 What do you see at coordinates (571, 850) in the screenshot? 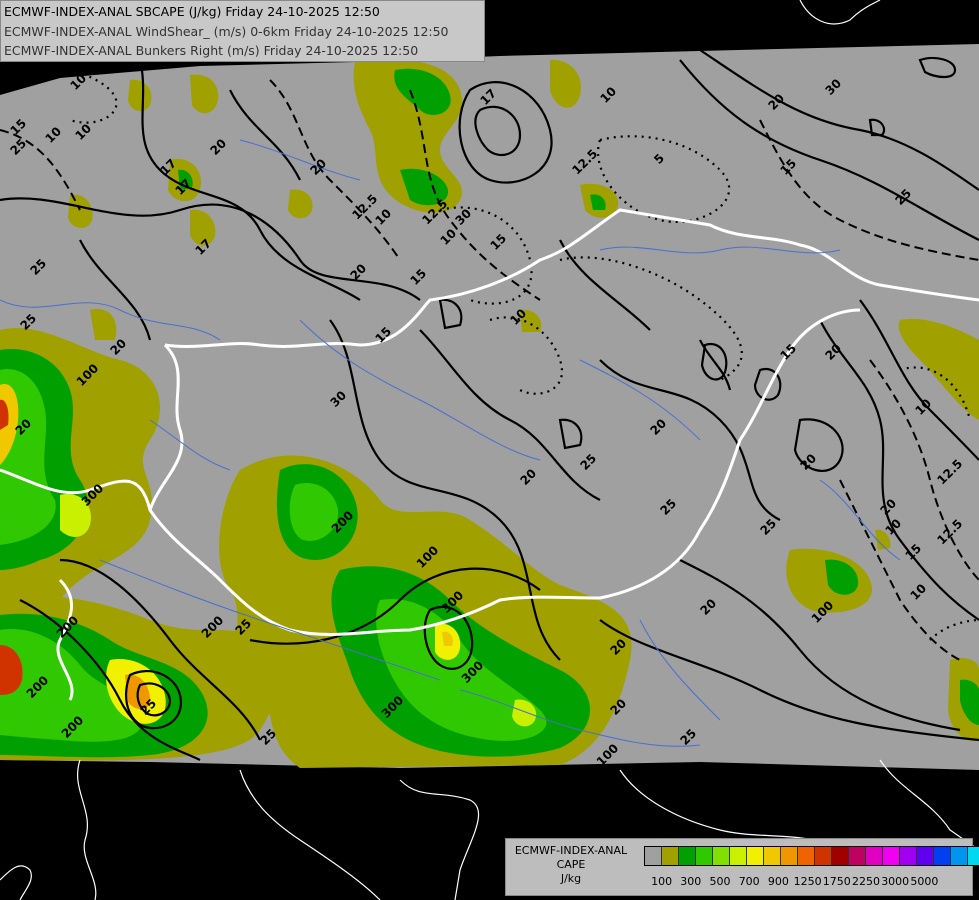
I see `legend-title-model: ECMWF-INDEX-ANAL` at bounding box center [571, 850].